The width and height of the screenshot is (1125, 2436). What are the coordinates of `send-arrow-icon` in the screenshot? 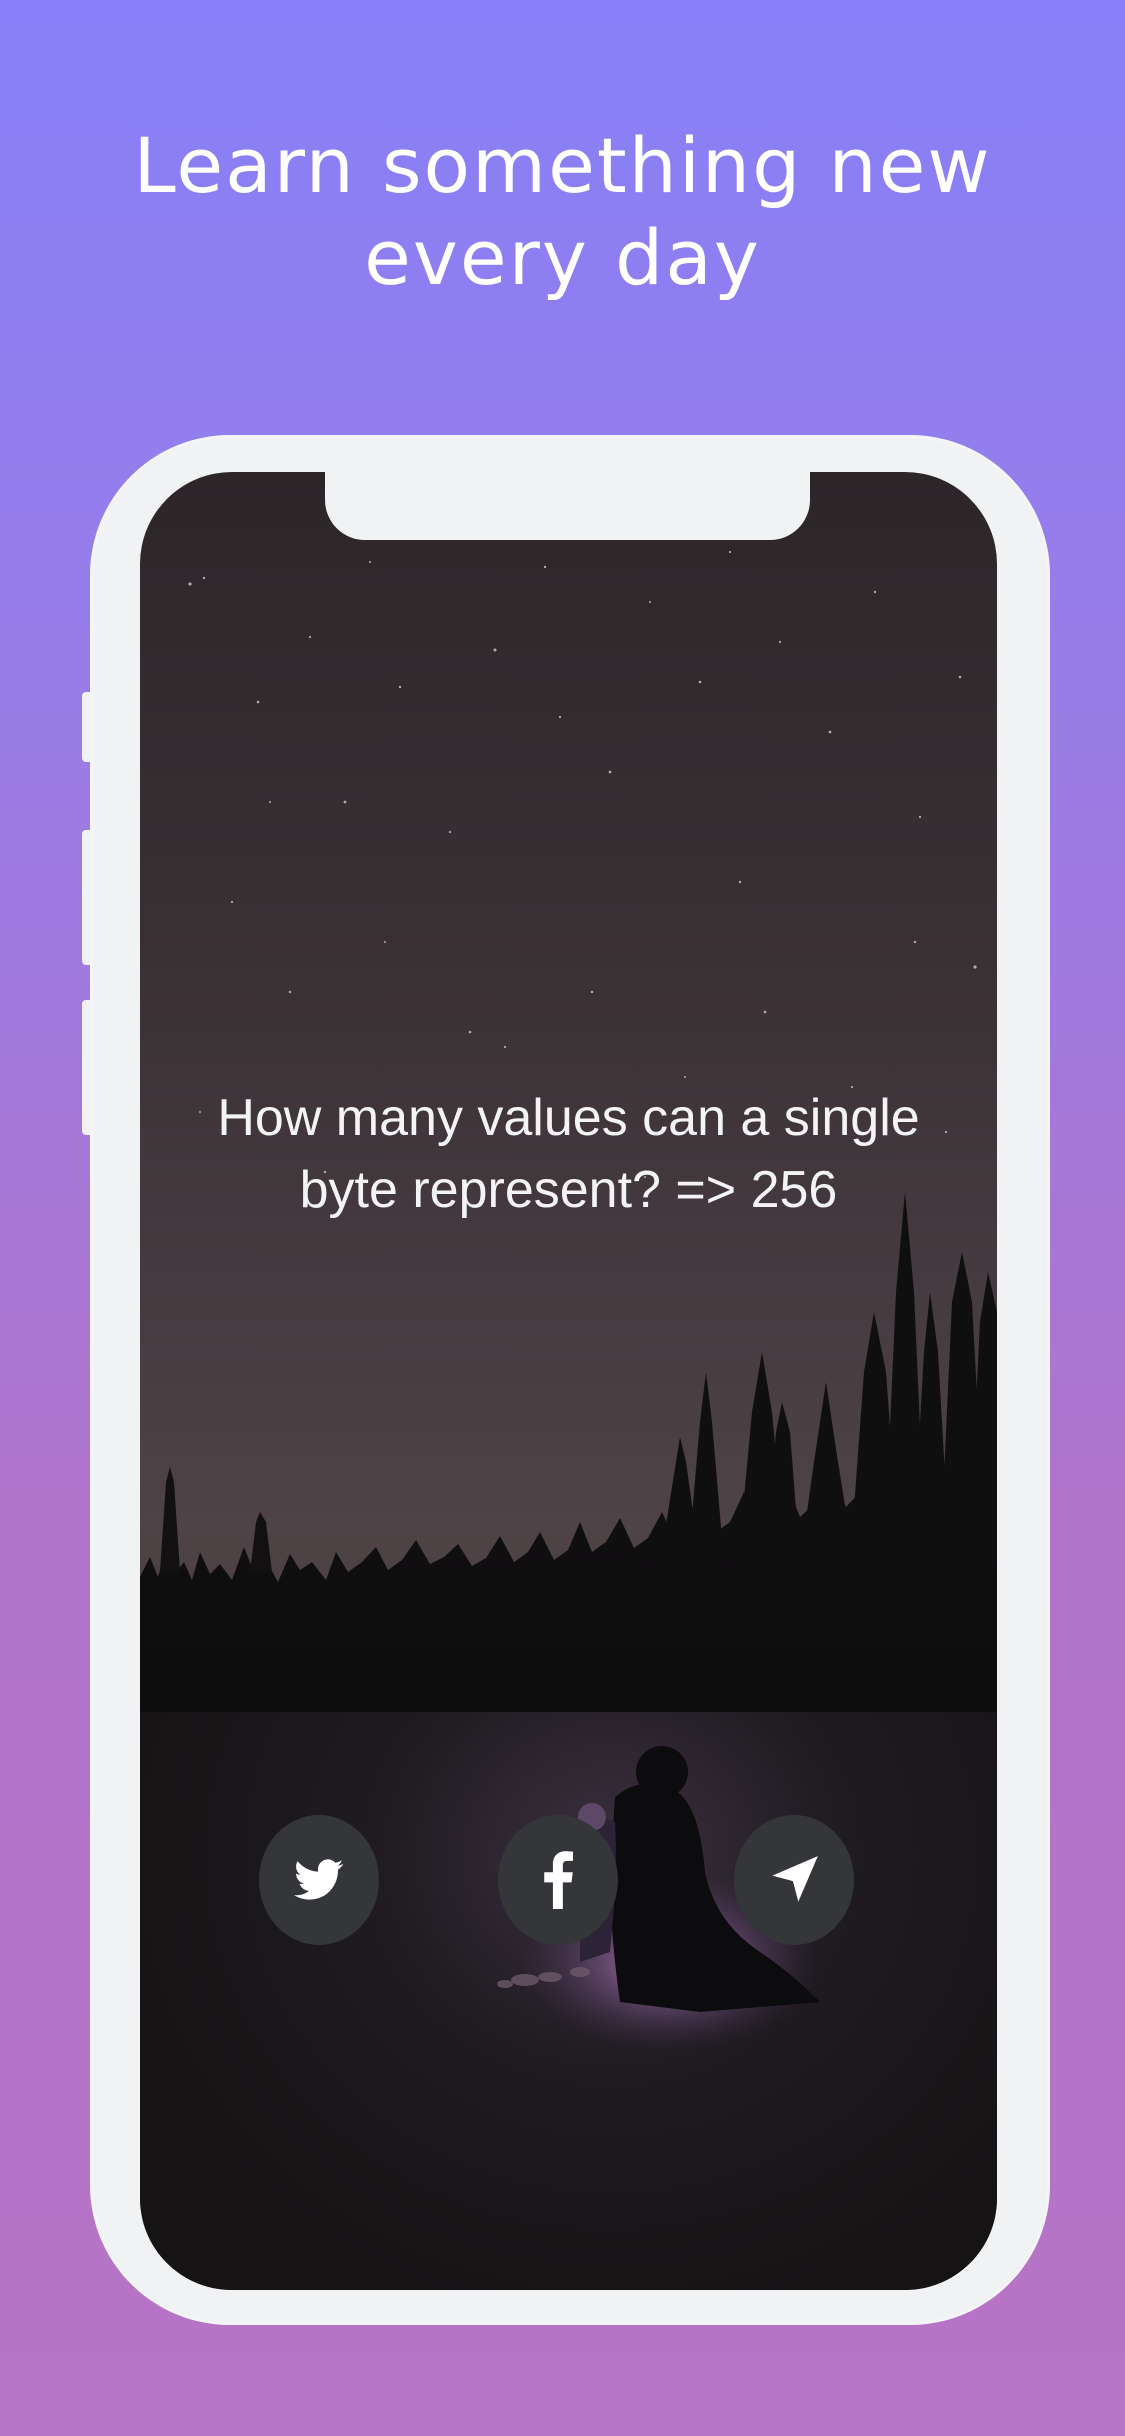 It's located at (795, 1879).